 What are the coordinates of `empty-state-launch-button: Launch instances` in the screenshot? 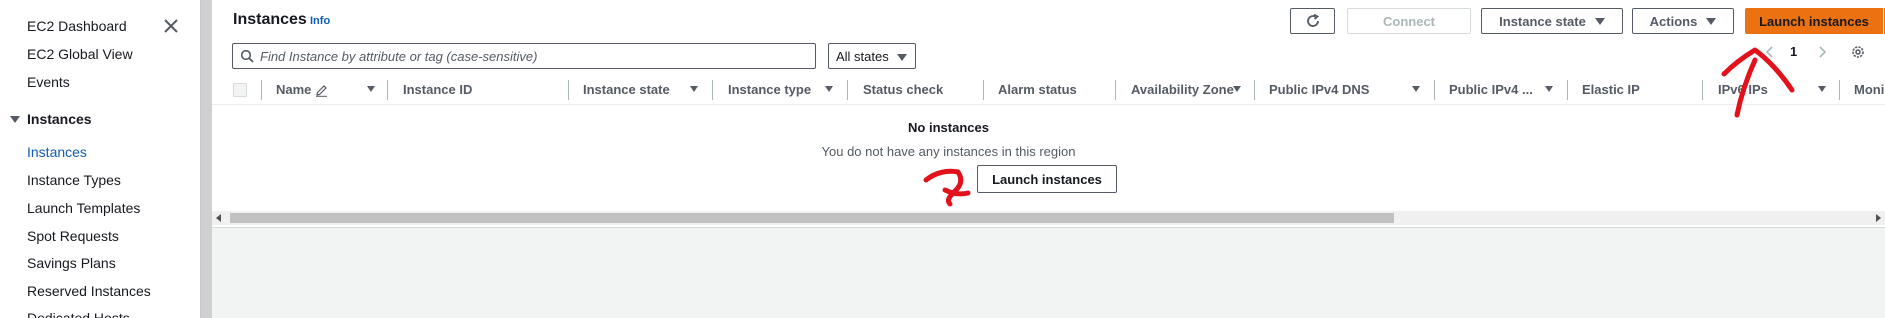 It's located at (1047, 179).